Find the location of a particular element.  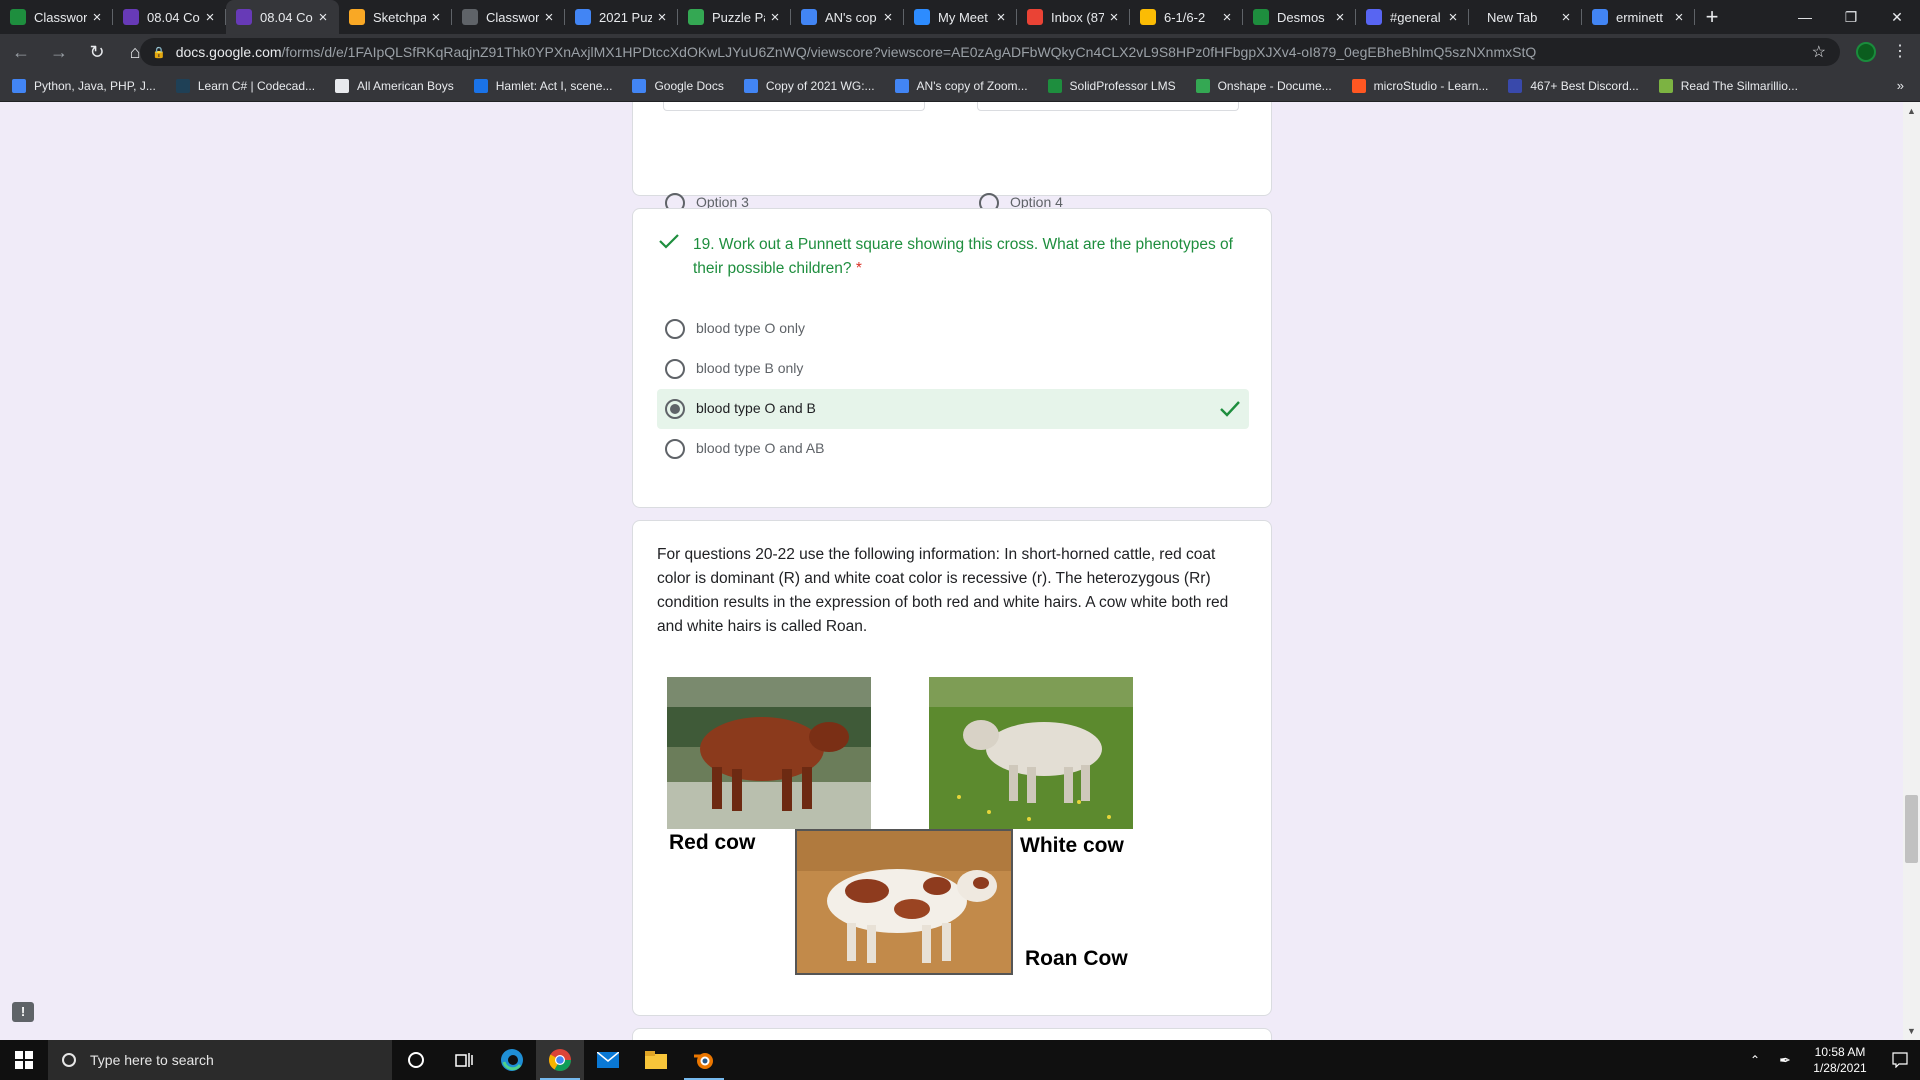

task-view-icon is located at coordinates (464, 1060).